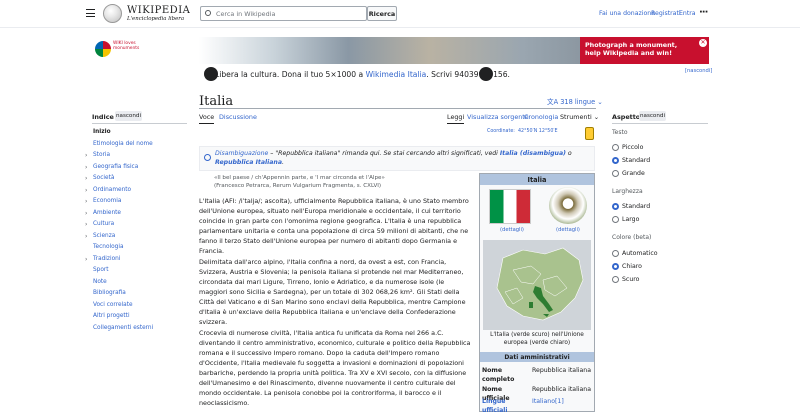  Describe the element at coordinates (632, 237) in the screenshot. I see `color-label: Colore (beta)` at that location.